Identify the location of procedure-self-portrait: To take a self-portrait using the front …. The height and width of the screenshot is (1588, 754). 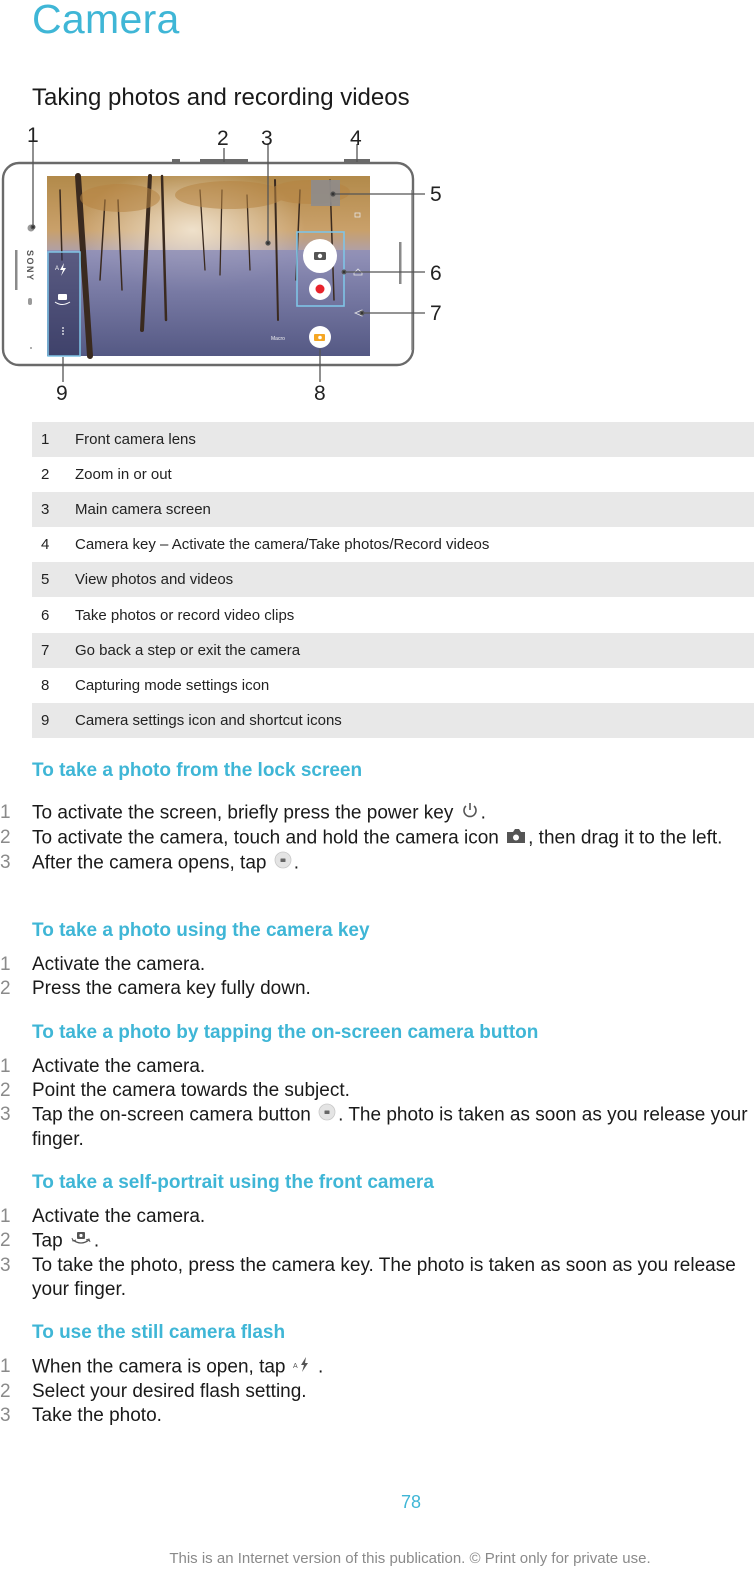
(377, 1236).